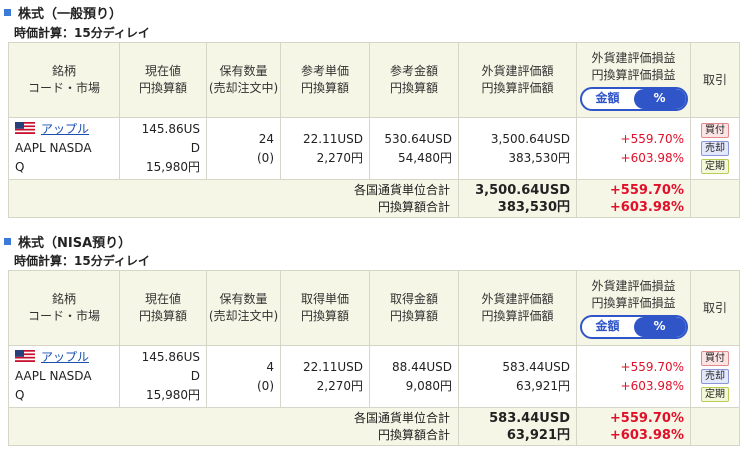 The height and width of the screenshot is (461, 751). Describe the element at coordinates (517, 148) in the screenshot. I see `valuation-cell: 3,500.64USD 383,530円` at that location.